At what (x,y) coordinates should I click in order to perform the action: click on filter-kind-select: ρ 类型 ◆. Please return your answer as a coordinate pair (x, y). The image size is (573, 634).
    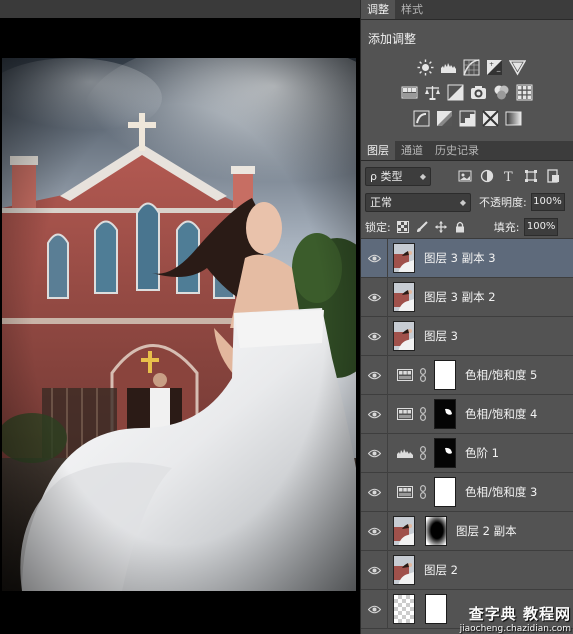
    Looking at the image, I should click on (398, 176).